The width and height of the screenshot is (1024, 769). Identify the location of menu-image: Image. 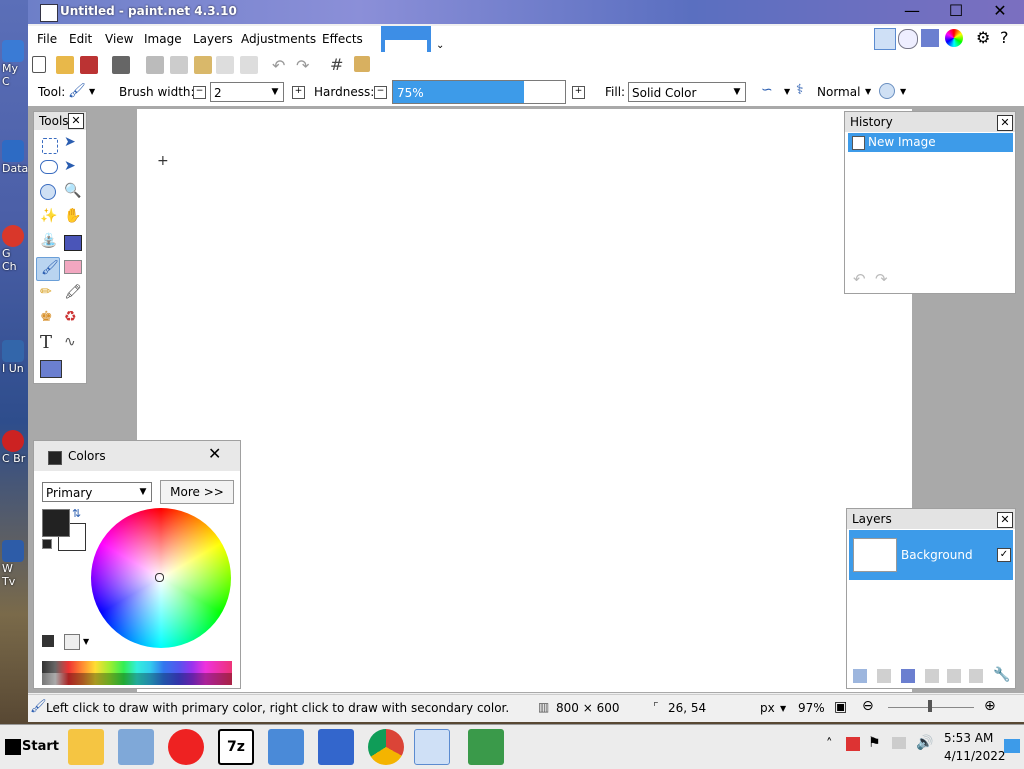
(163, 39).